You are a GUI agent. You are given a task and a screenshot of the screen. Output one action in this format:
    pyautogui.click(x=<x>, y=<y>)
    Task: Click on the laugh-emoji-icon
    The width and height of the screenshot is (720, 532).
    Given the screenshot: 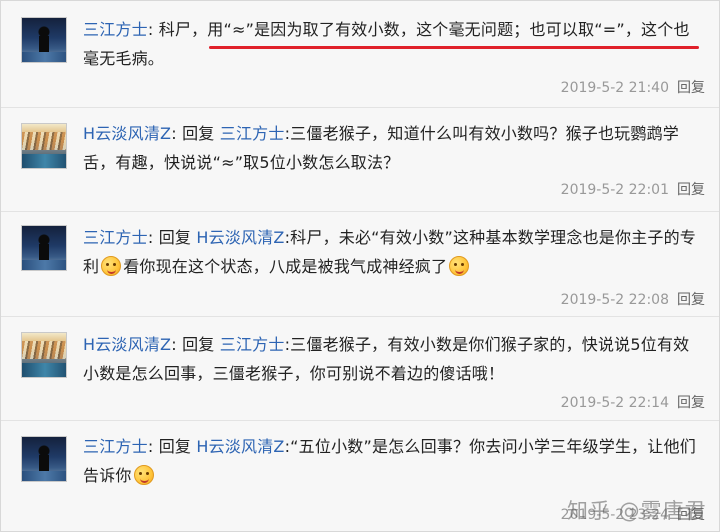 What is the action you would take?
    pyautogui.click(x=459, y=266)
    